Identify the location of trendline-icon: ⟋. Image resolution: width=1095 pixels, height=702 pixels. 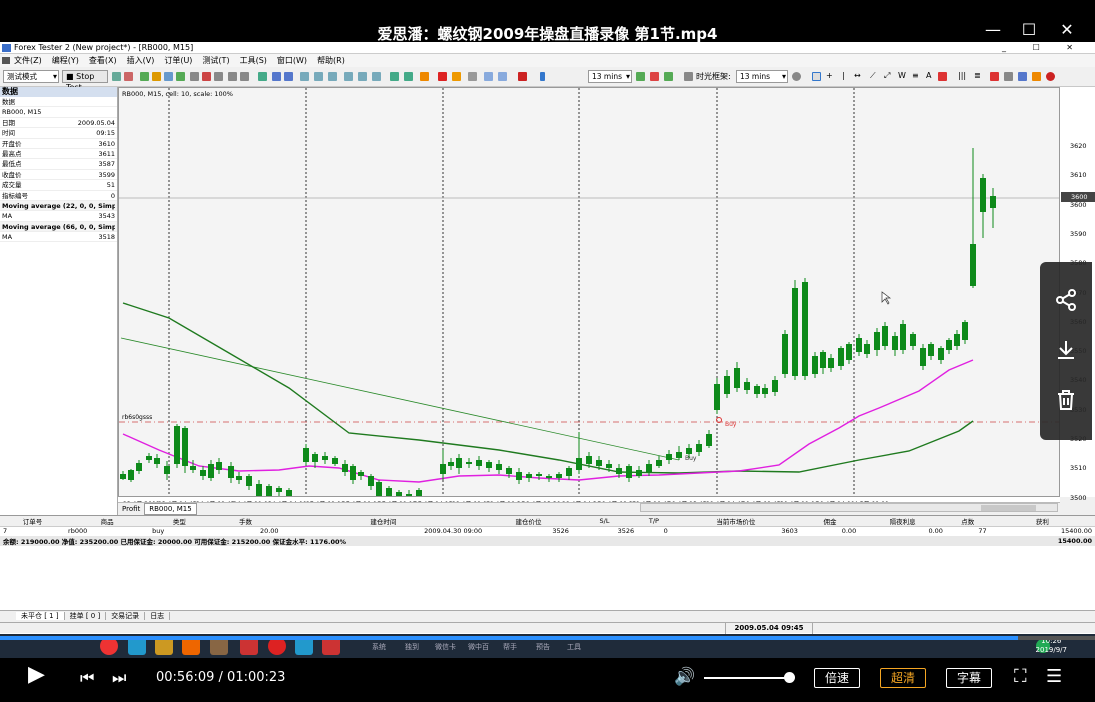
(873, 76).